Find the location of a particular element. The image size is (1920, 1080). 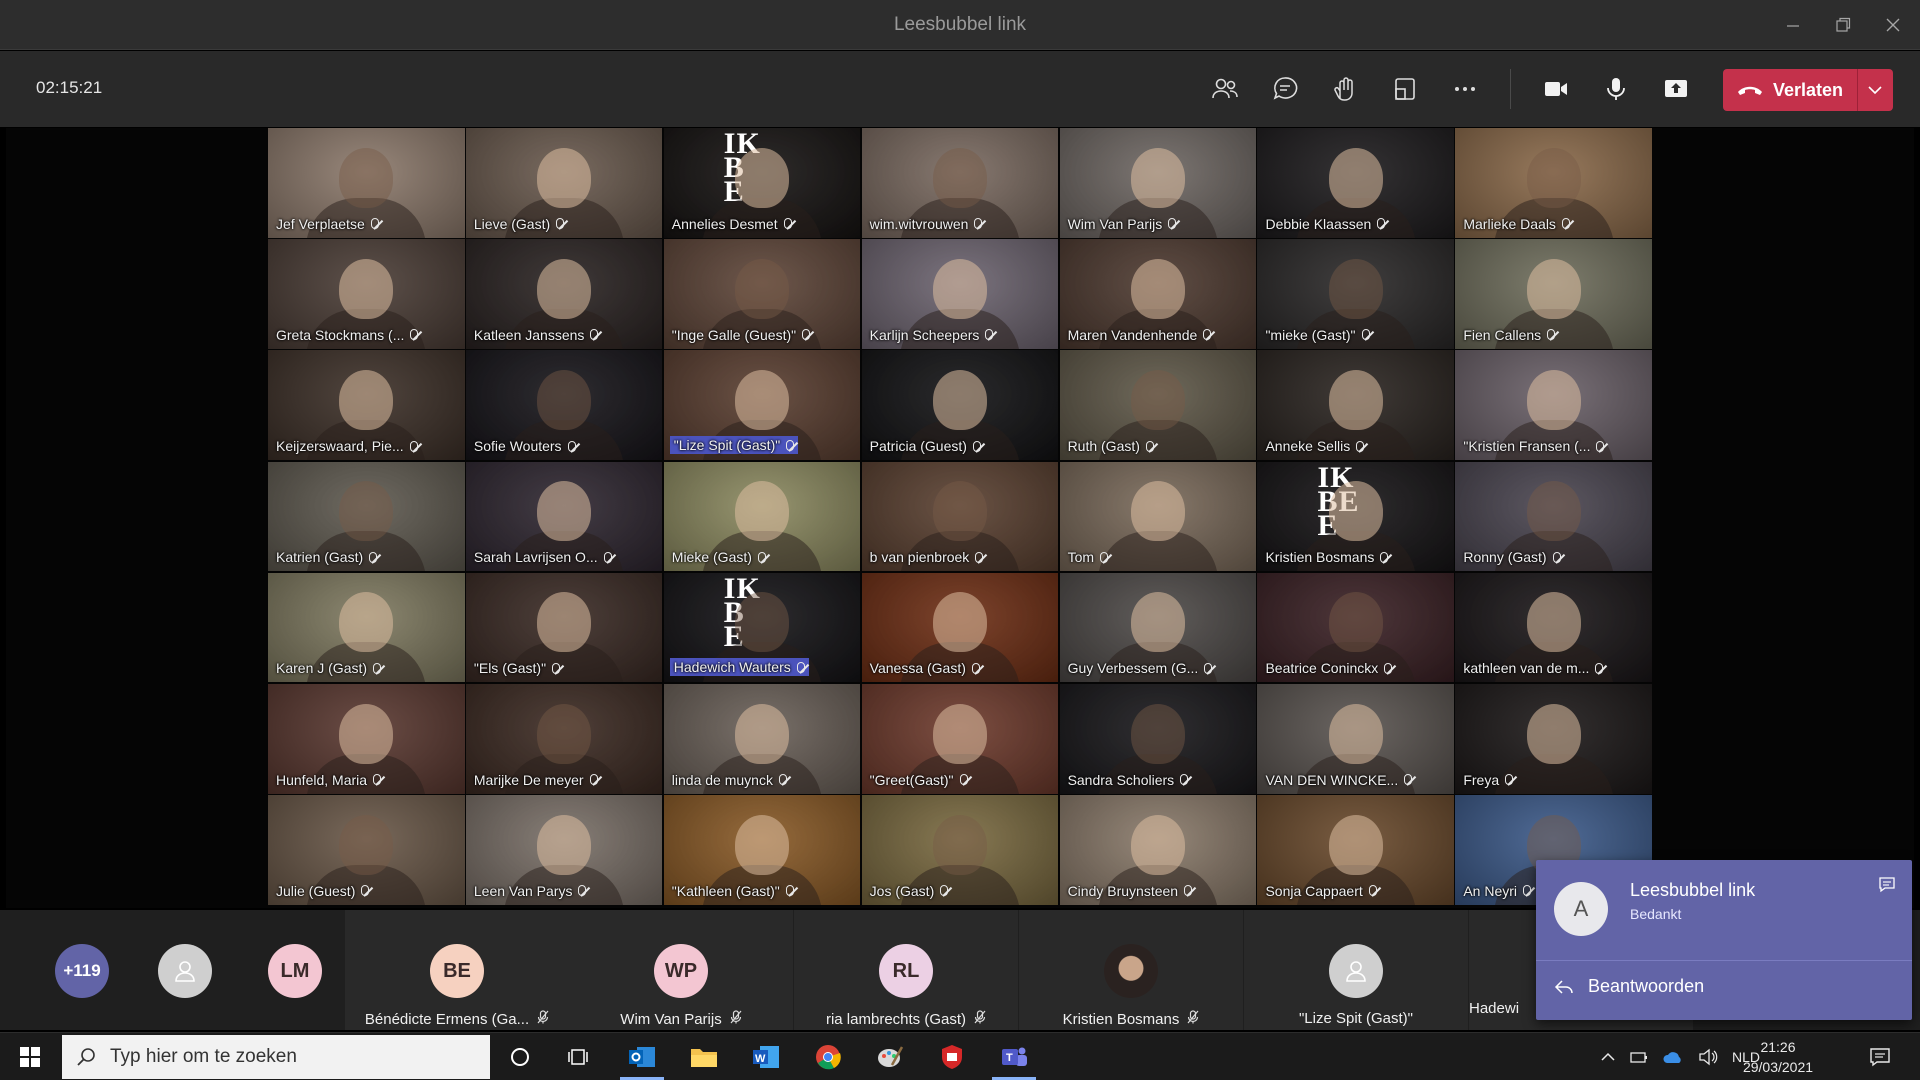

video-tile: Vanessa (Gast) is located at coordinates (960, 627).